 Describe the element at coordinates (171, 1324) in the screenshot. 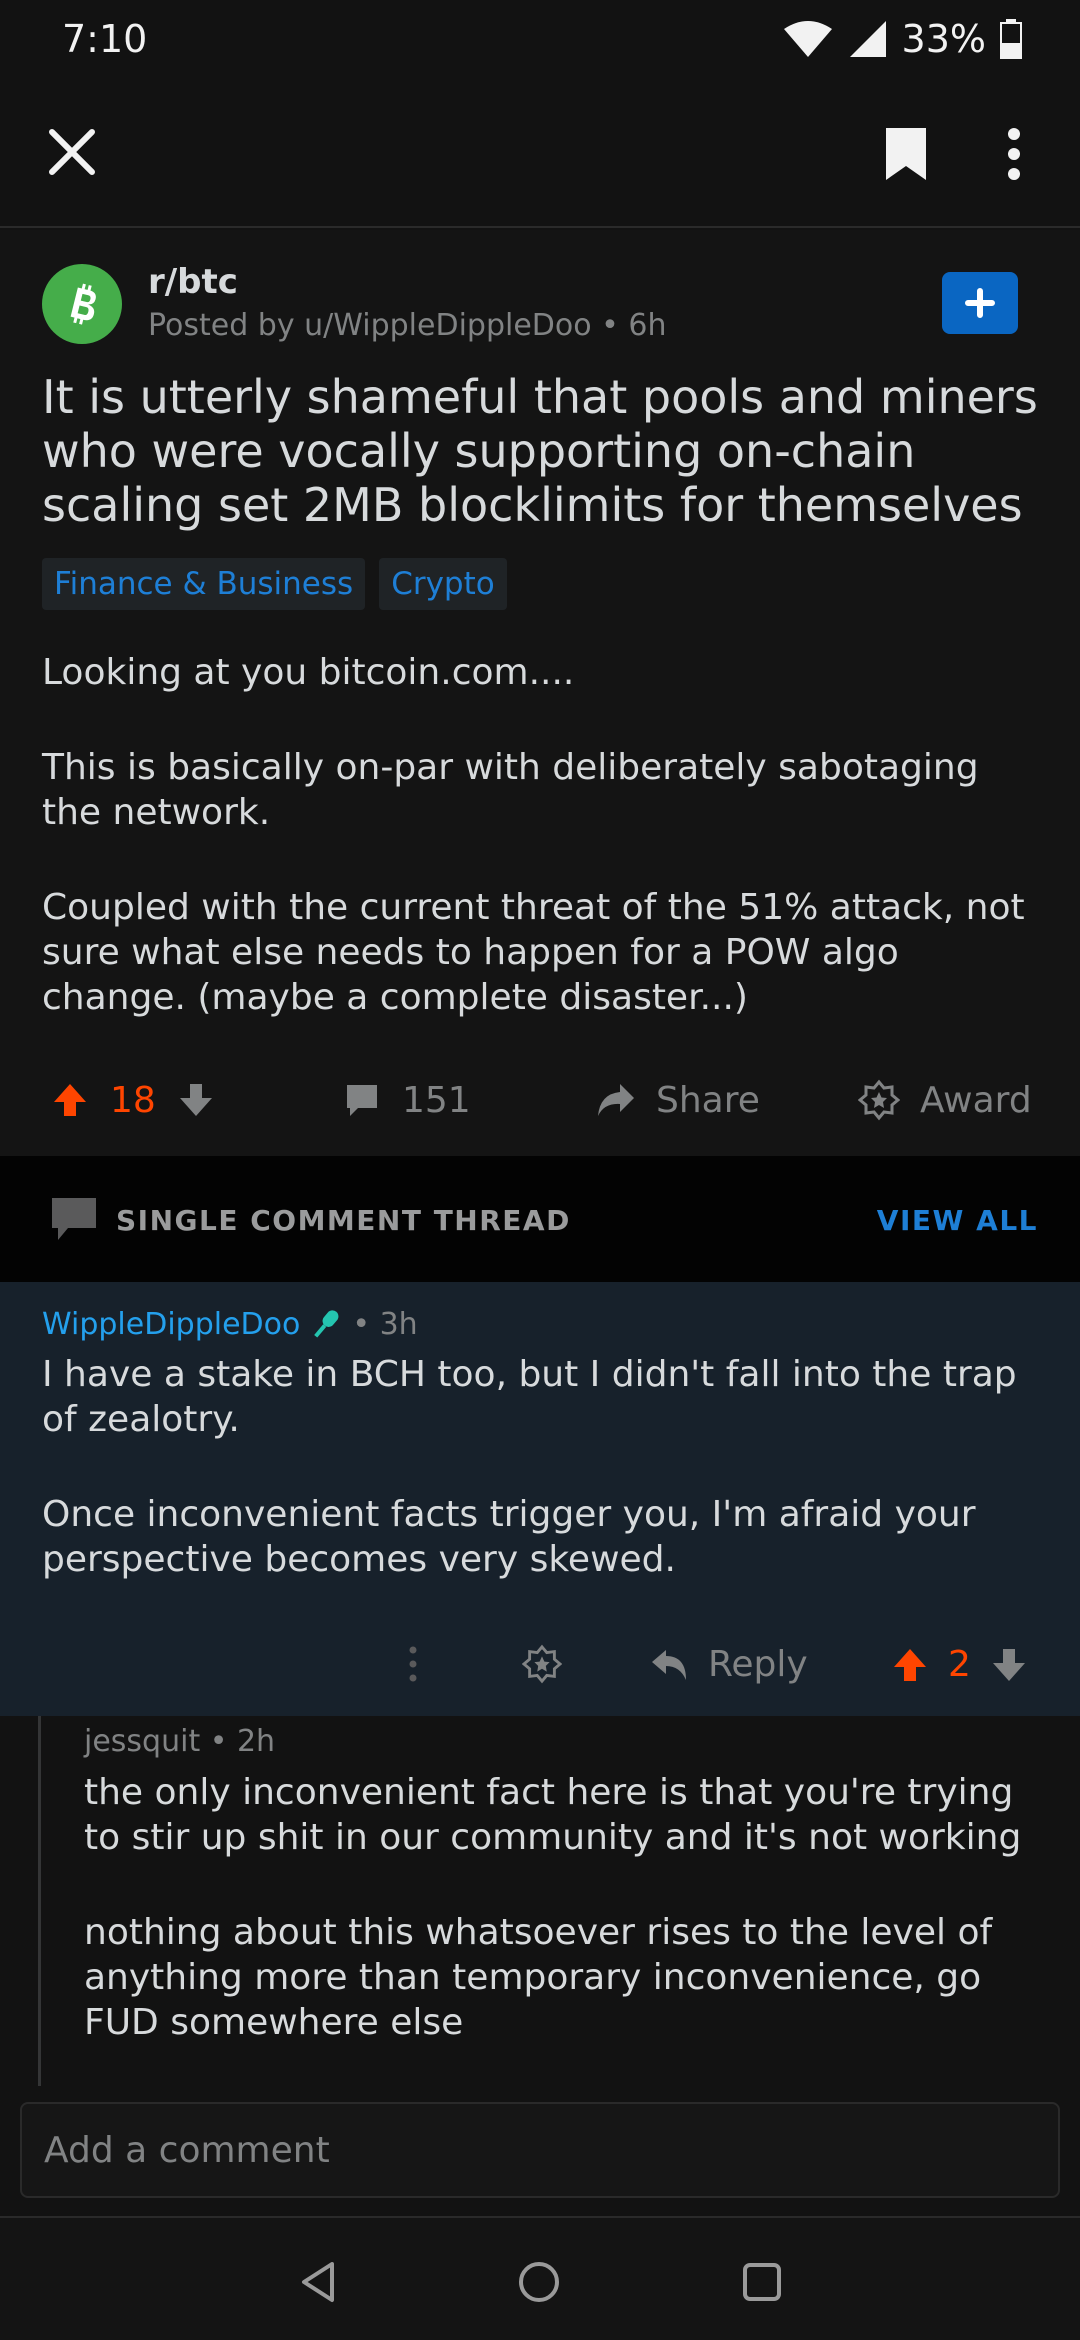

I see `comment-author: WippleDippleDoo` at that location.